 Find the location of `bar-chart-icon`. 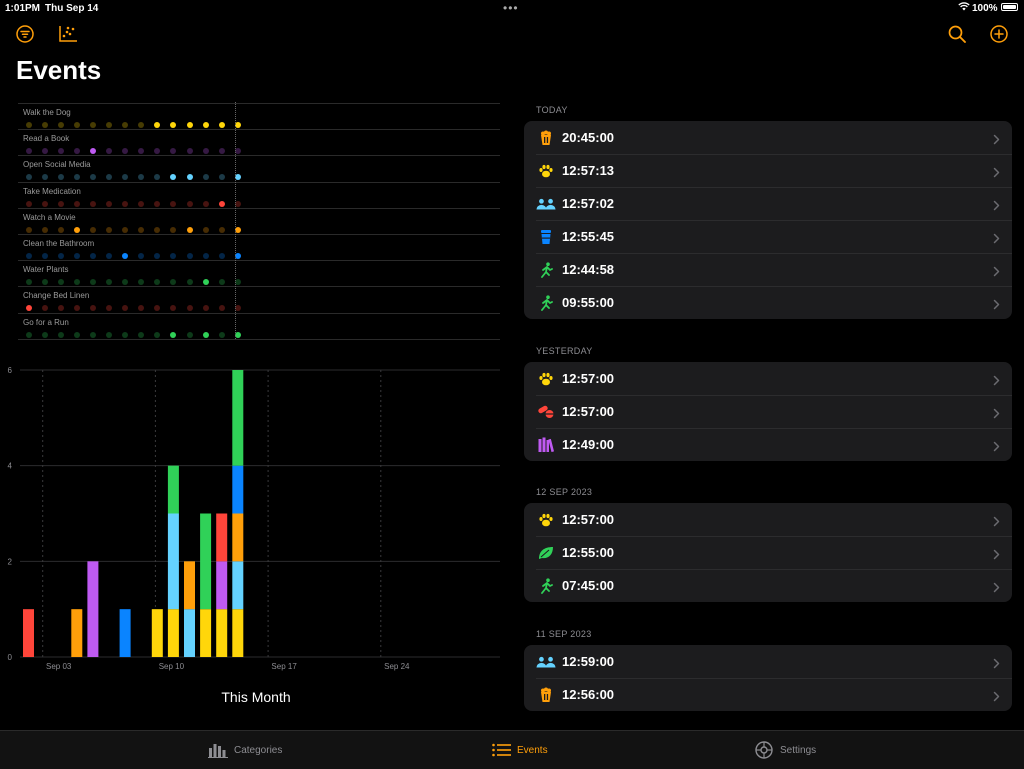

bar-chart-icon is located at coordinates (218, 750).